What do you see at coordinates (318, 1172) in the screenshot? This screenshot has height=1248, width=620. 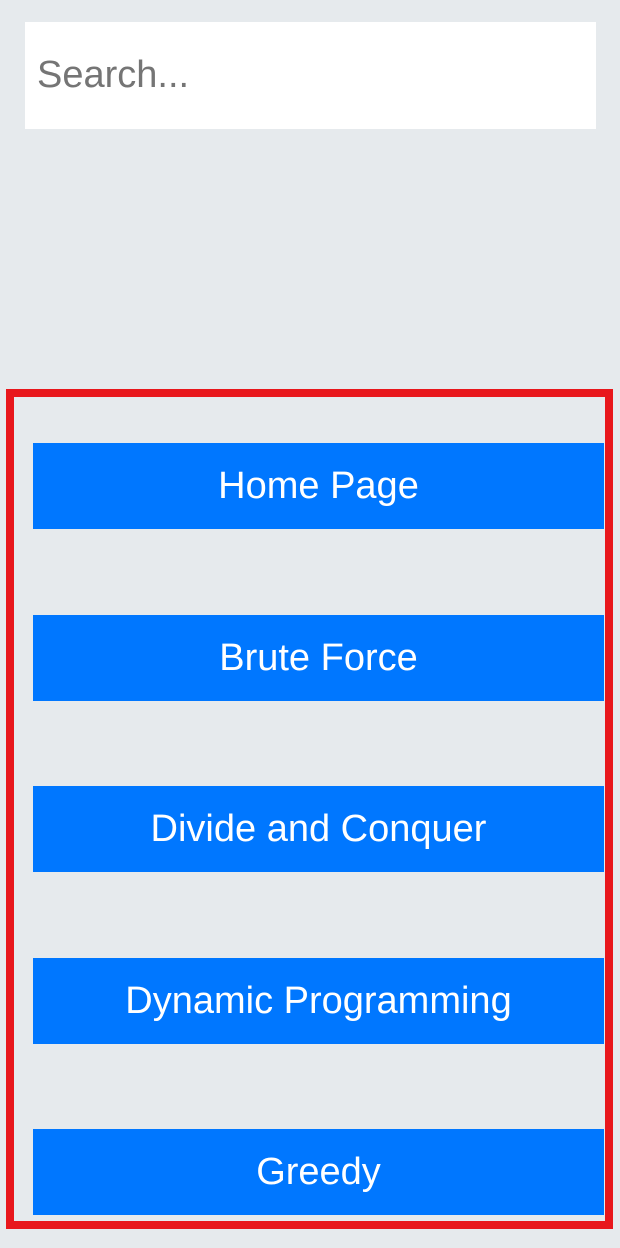 I see `nav-button-greedy: Greedy` at bounding box center [318, 1172].